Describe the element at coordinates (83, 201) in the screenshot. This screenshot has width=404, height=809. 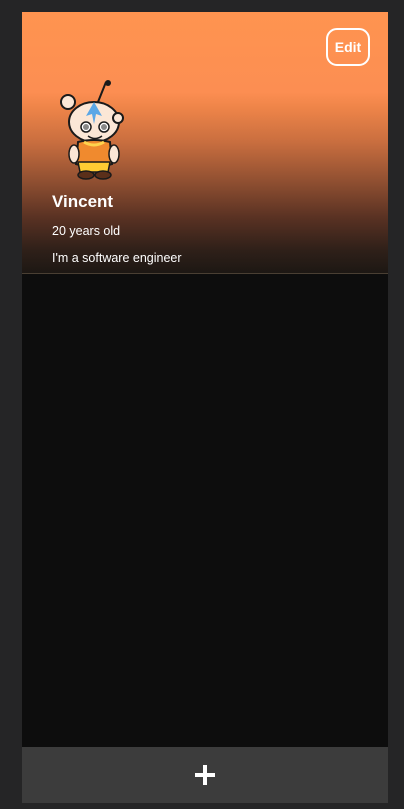
I see `profile-name: Vincent` at that location.